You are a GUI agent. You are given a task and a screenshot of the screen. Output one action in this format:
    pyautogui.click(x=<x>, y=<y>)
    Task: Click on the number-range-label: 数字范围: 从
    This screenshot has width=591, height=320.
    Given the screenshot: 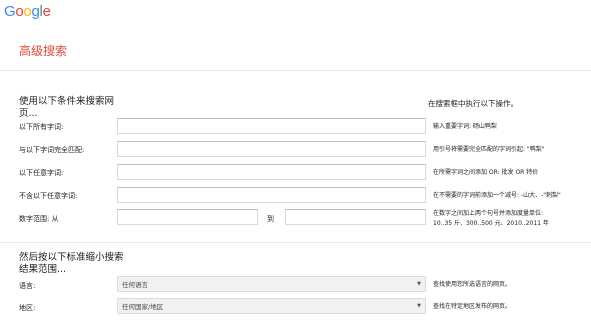 What is the action you would take?
    pyautogui.click(x=39, y=219)
    